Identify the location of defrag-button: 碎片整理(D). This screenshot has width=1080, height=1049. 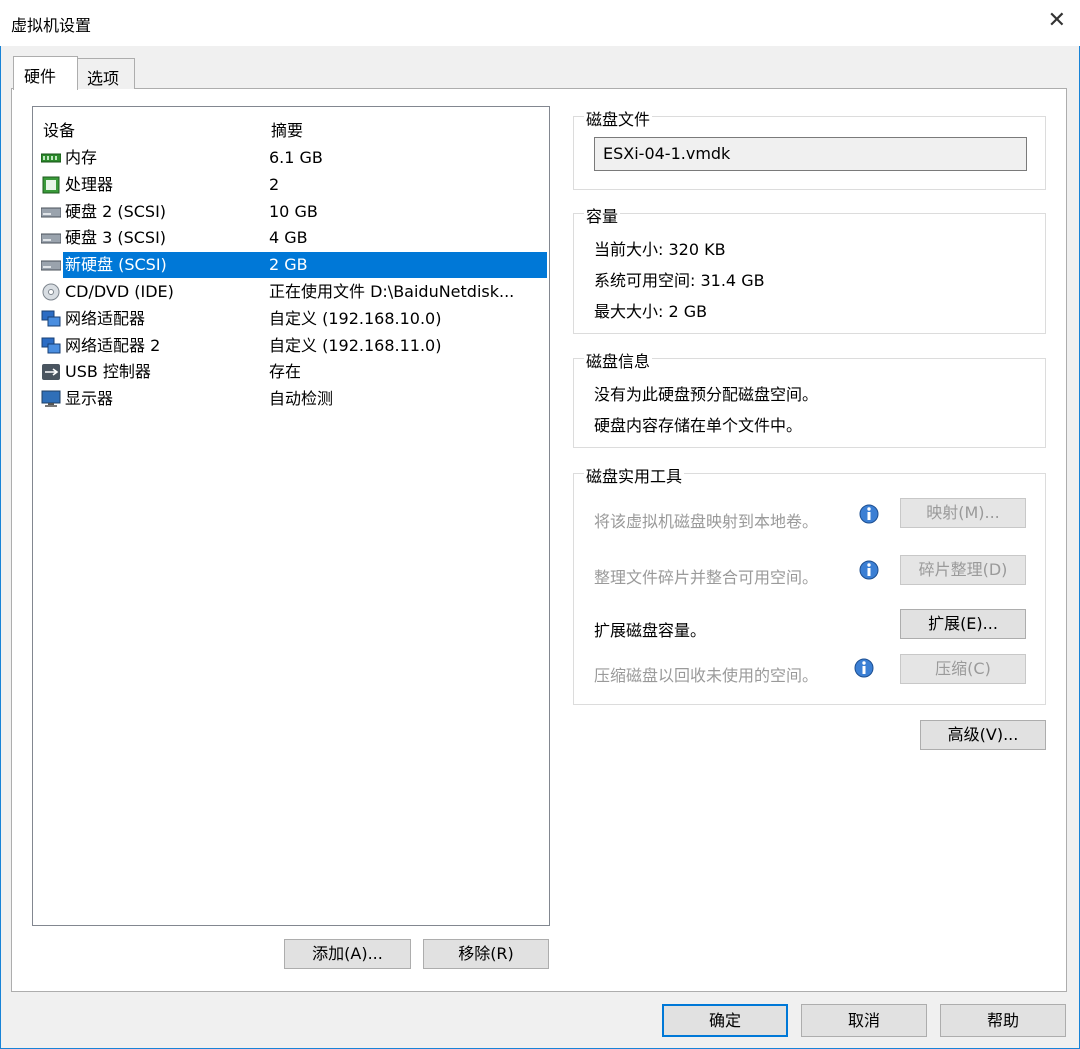
(963, 570).